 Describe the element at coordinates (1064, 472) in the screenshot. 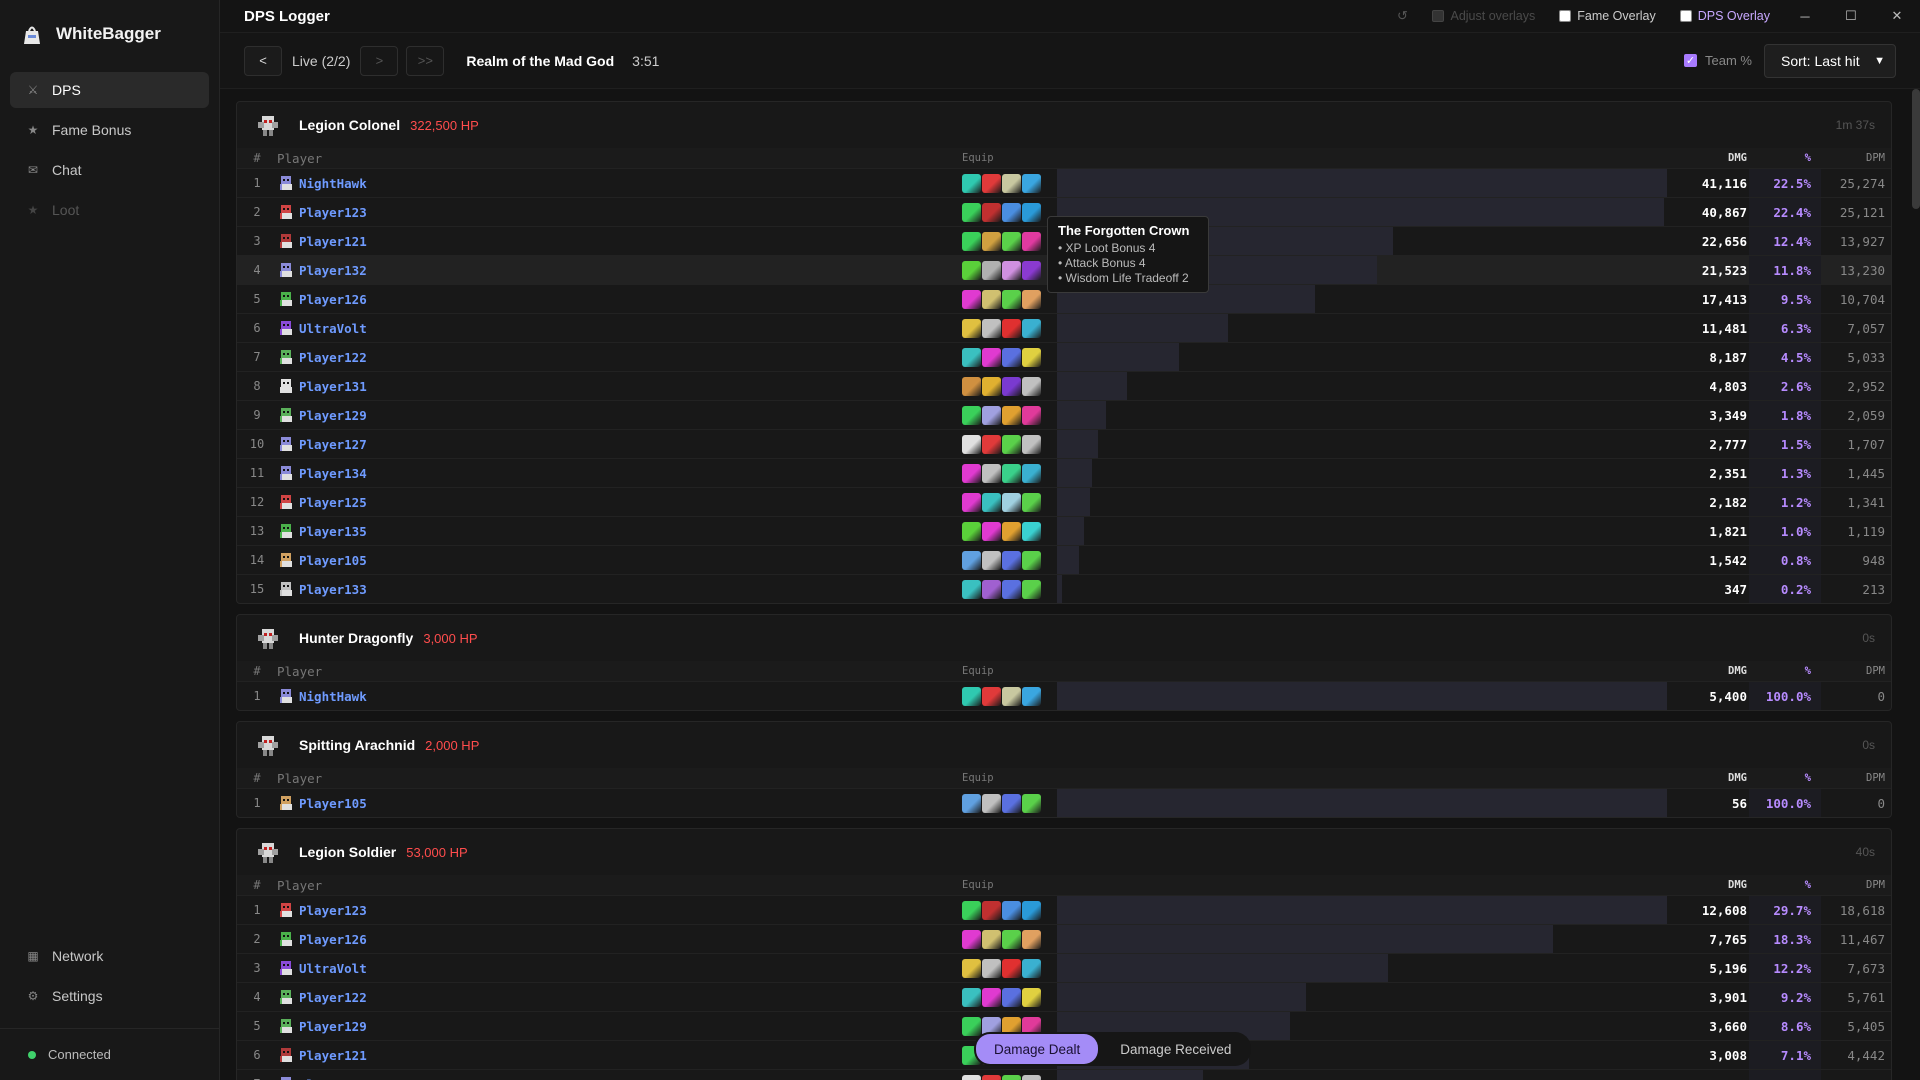

I see `table-row: 11 Player134 2,351 1.3% 1,445` at that location.